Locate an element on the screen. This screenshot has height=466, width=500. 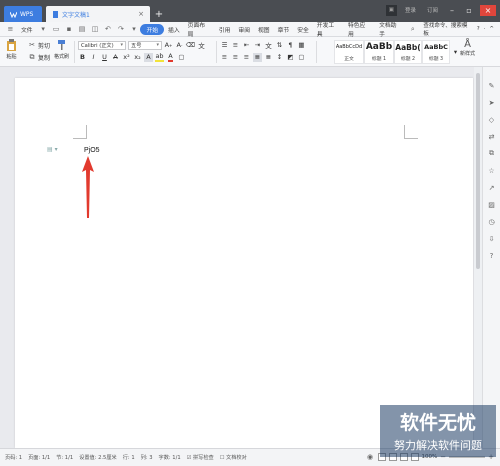
subscribe-button: 订阅 is located at coordinates (432, 10).